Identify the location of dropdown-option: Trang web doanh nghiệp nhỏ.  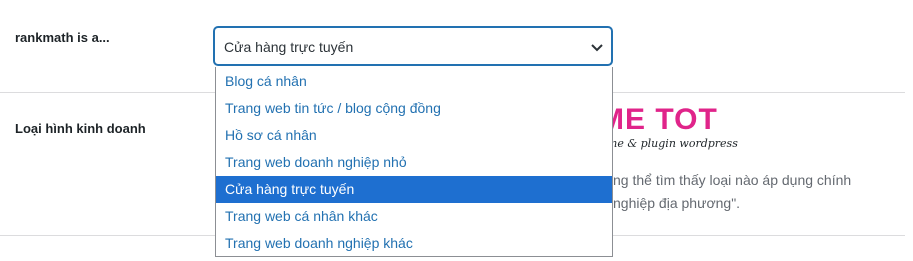
(414, 162).